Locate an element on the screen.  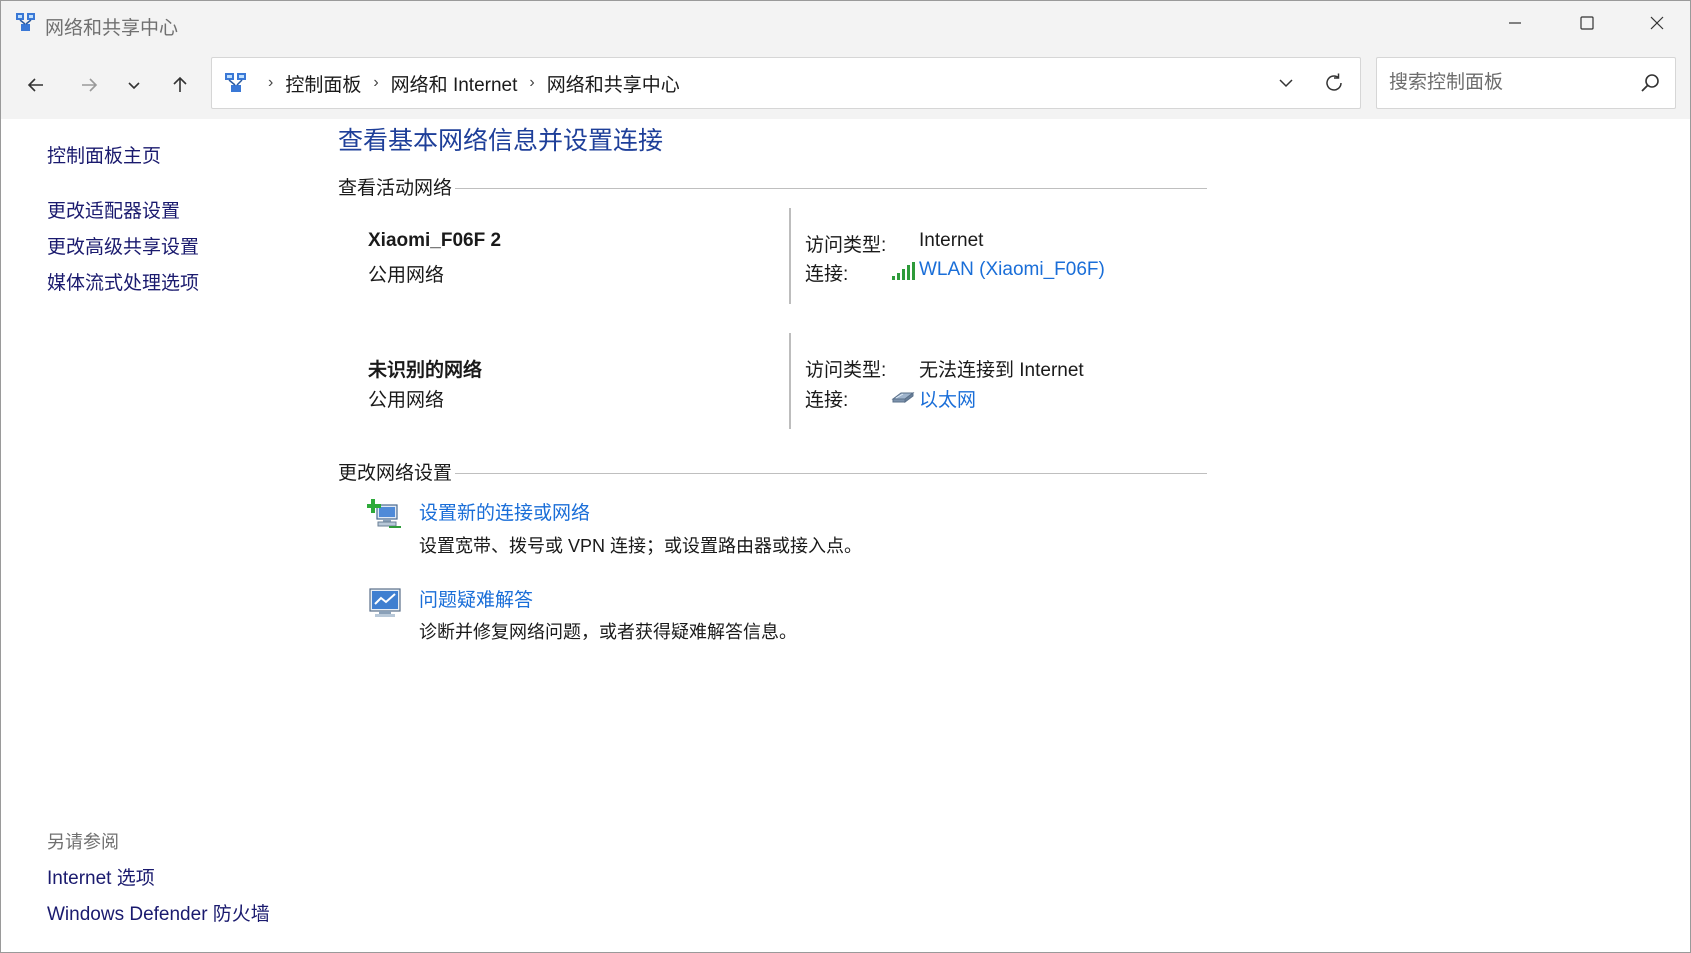
troubleshoot-link: 问题疑难解答 is located at coordinates (476, 598).